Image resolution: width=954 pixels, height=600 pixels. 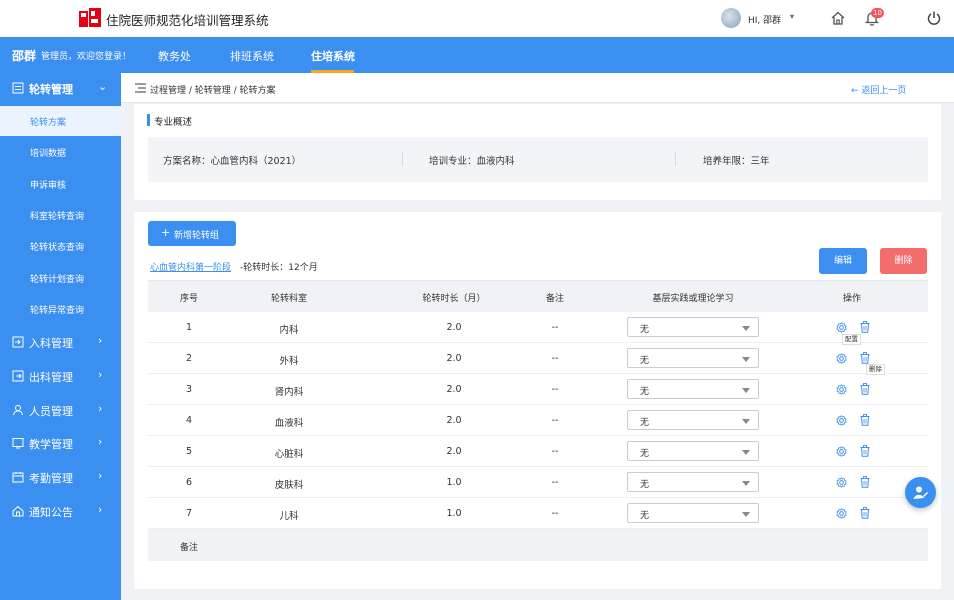 What do you see at coordinates (402, 159) in the screenshot?
I see `divider` at bounding box center [402, 159].